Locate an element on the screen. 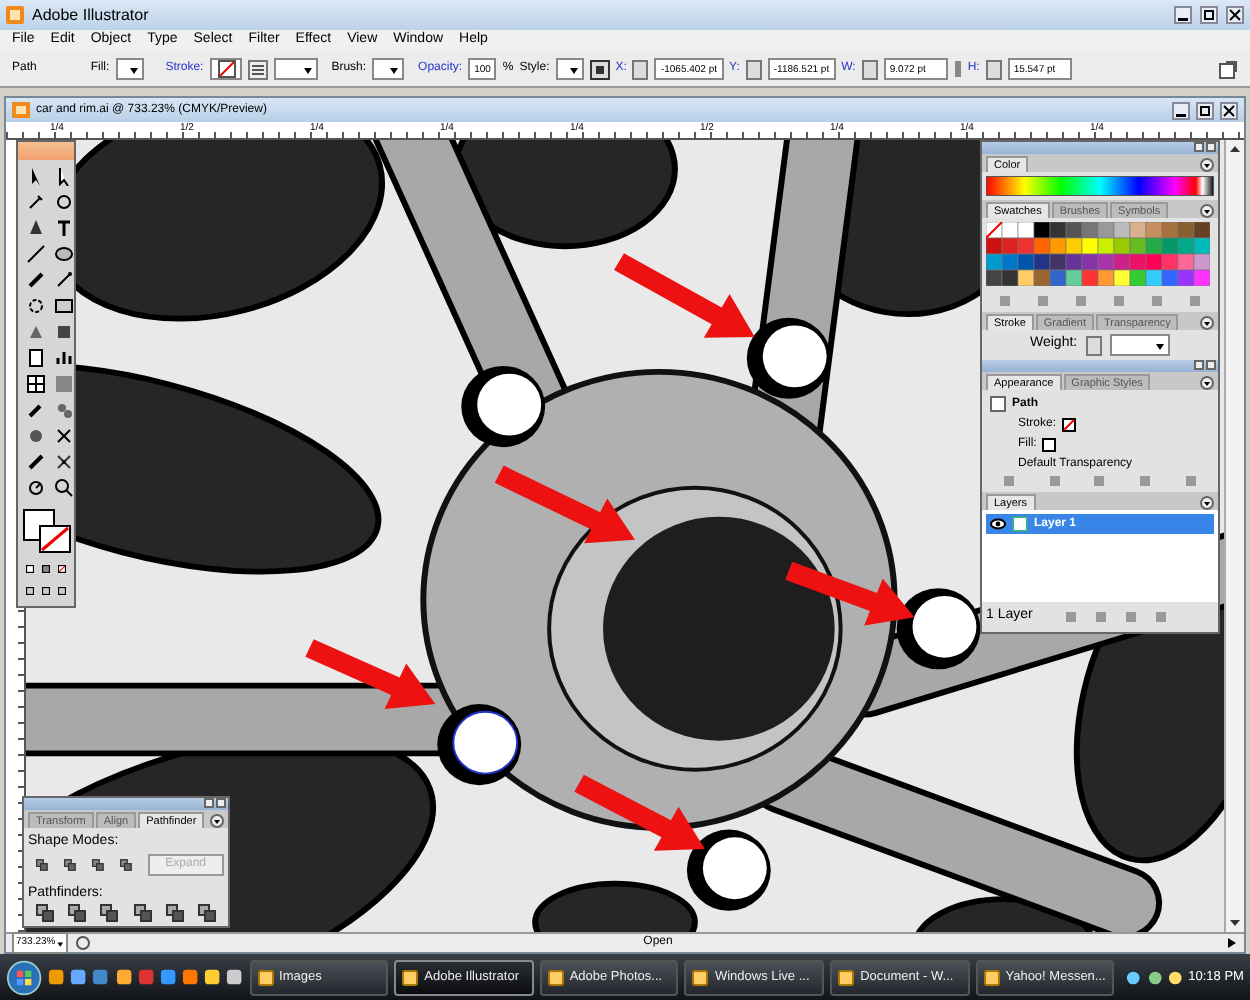 The width and height of the screenshot is (1250, 1000). fill-dropdown is located at coordinates (129, 69).